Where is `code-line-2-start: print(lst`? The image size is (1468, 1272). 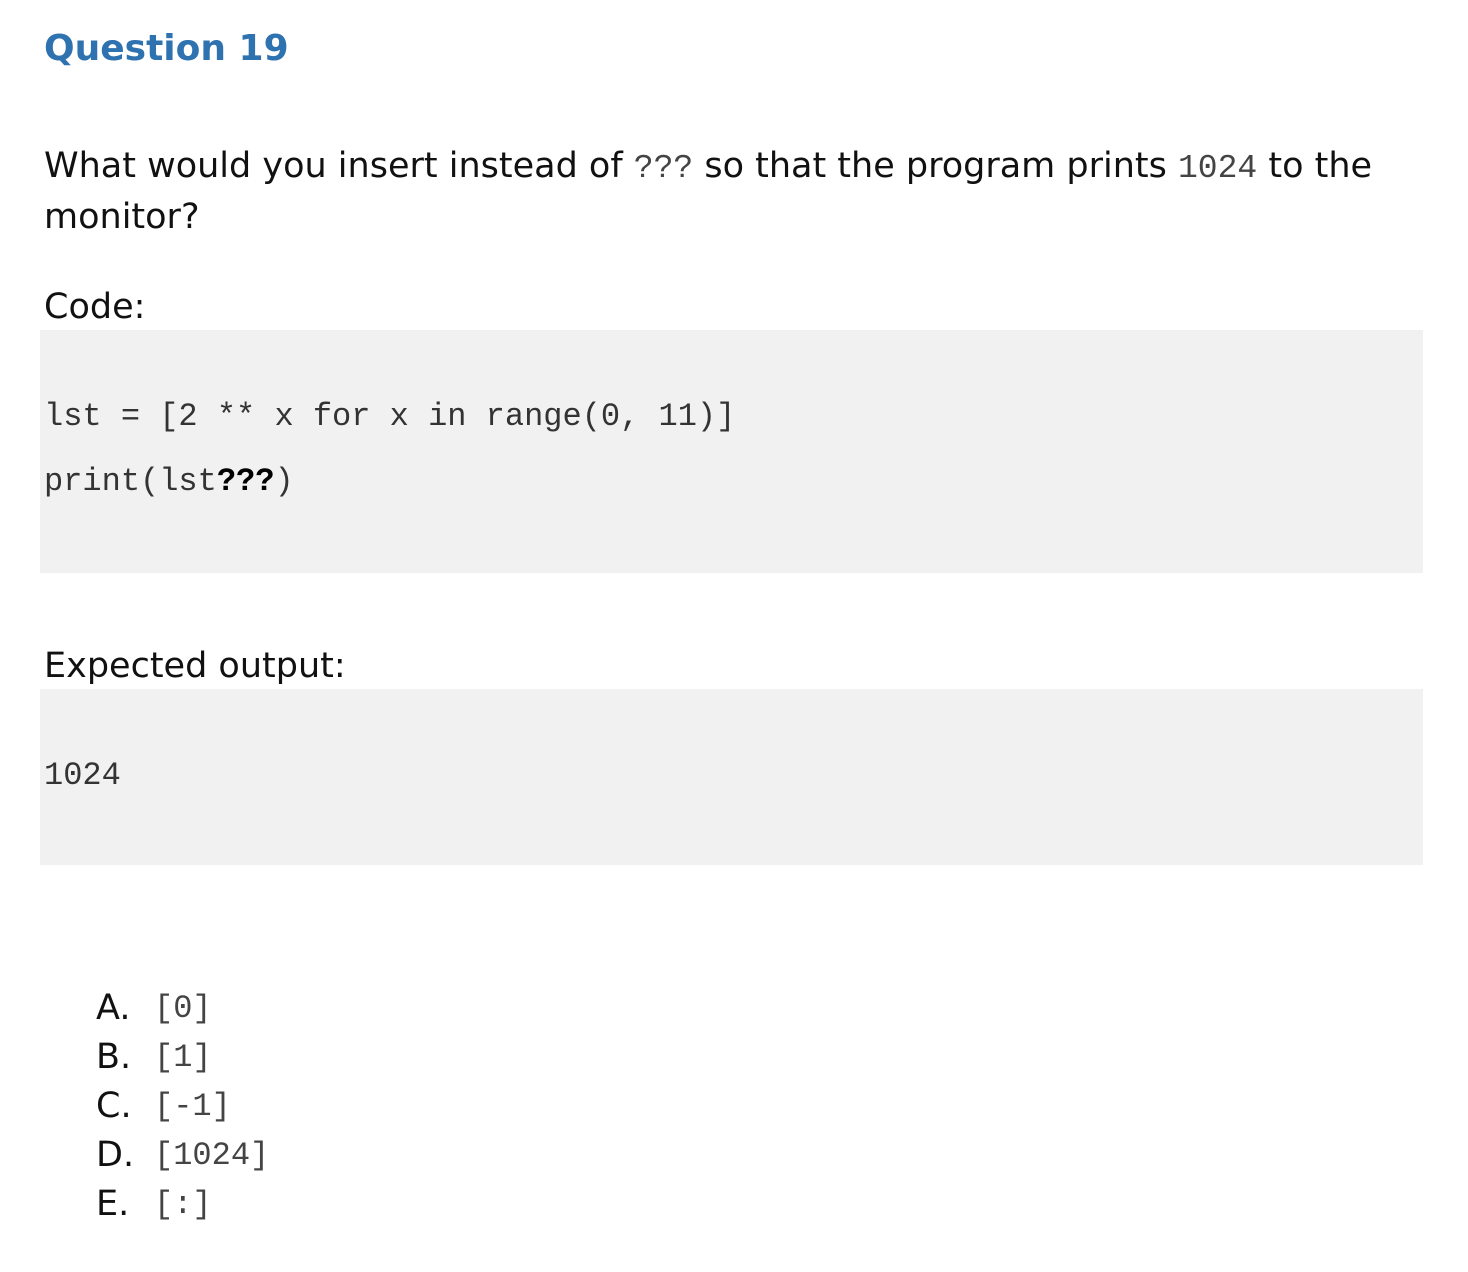 code-line-2-start: print(lst is located at coordinates (130, 481).